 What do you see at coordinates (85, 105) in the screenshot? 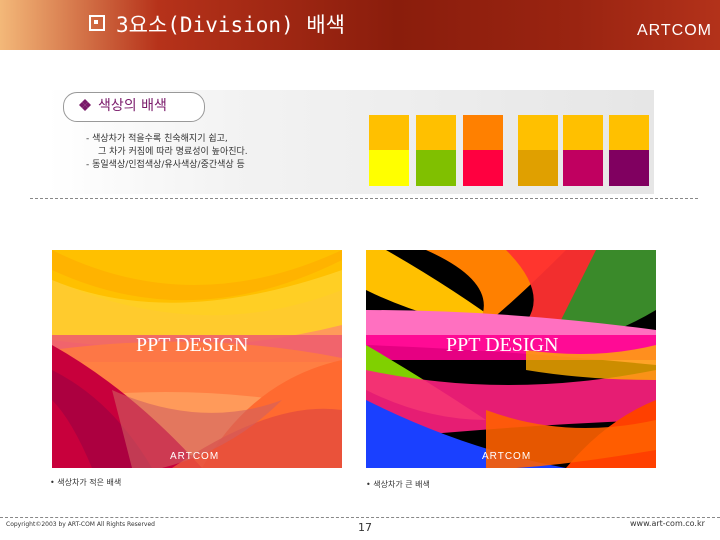
I see `diamond-clover-icon` at bounding box center [85, 105].